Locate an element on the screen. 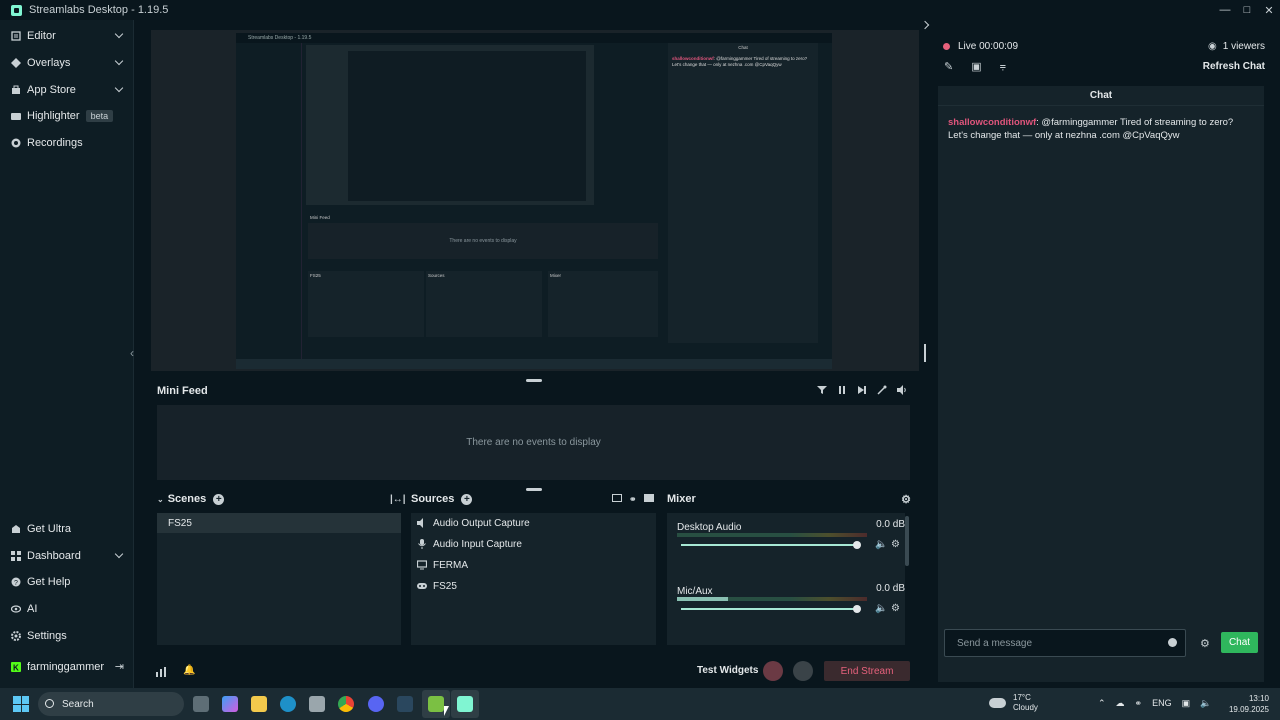 This screenshot has width=1280, height=720. mixer-channel-mic-aux: Mic/Aux 0.0 dB 🔈 ⚙ is located at coordinates (791, 598).